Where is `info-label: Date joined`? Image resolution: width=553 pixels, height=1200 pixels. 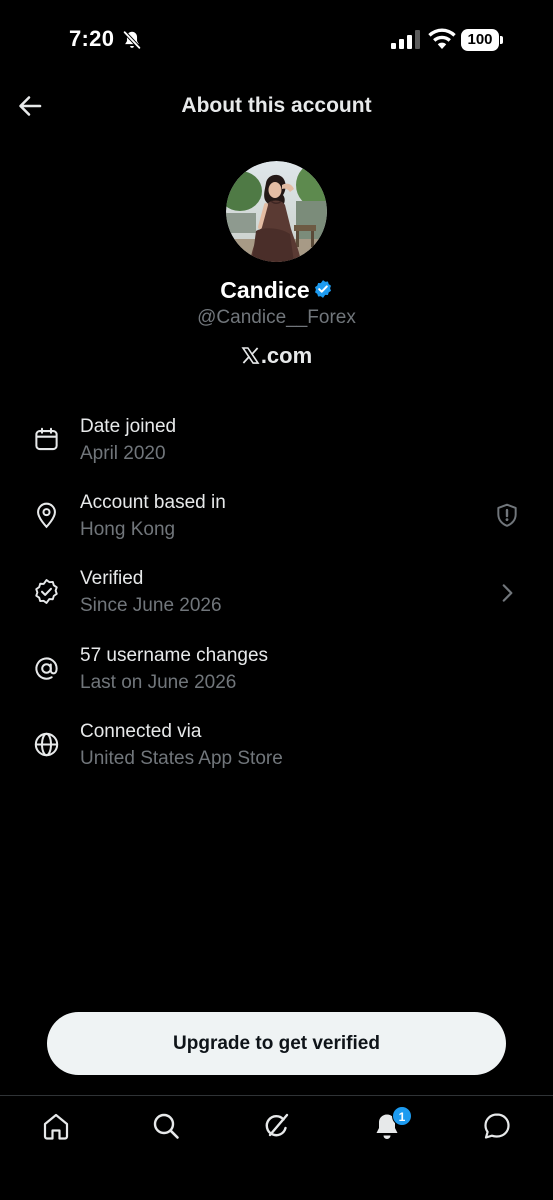
info-label: Date joined is located at coordinates (128, 426).